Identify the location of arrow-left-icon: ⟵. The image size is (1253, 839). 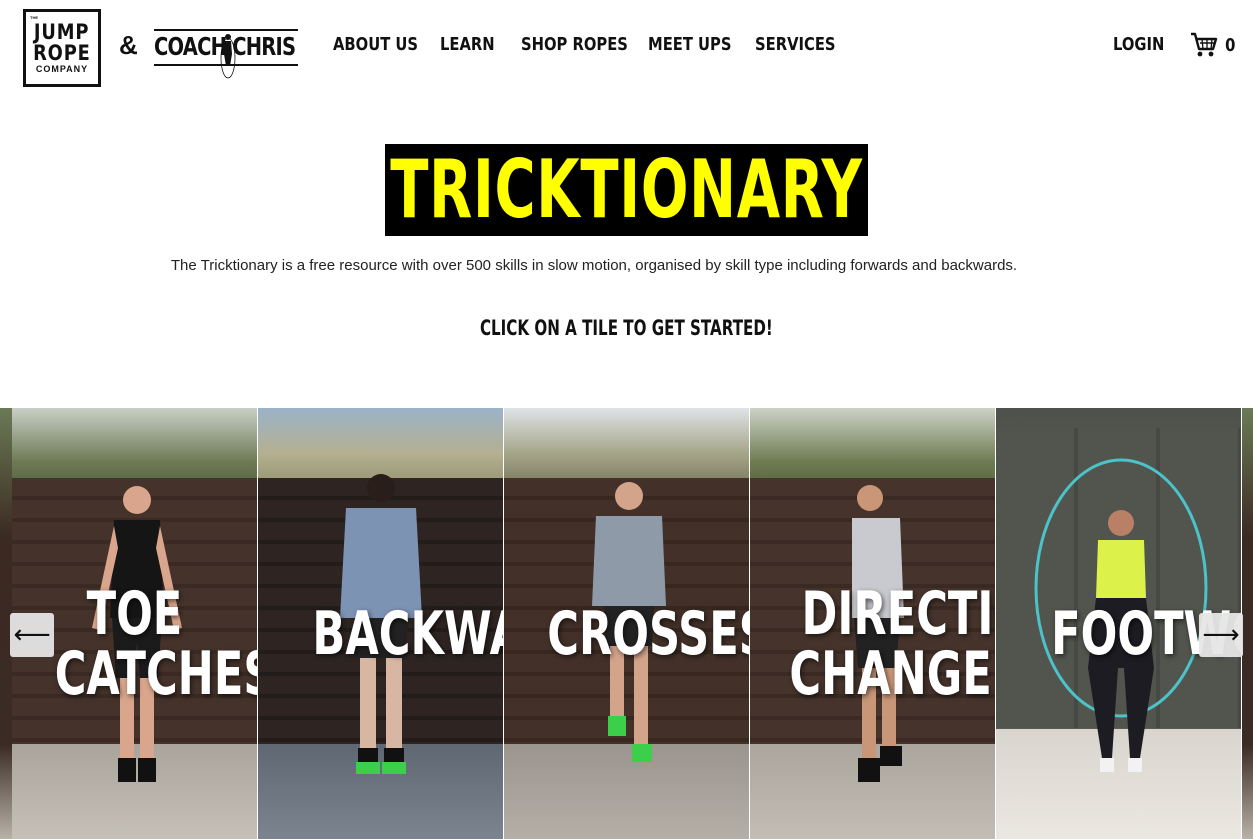
(32, 635).